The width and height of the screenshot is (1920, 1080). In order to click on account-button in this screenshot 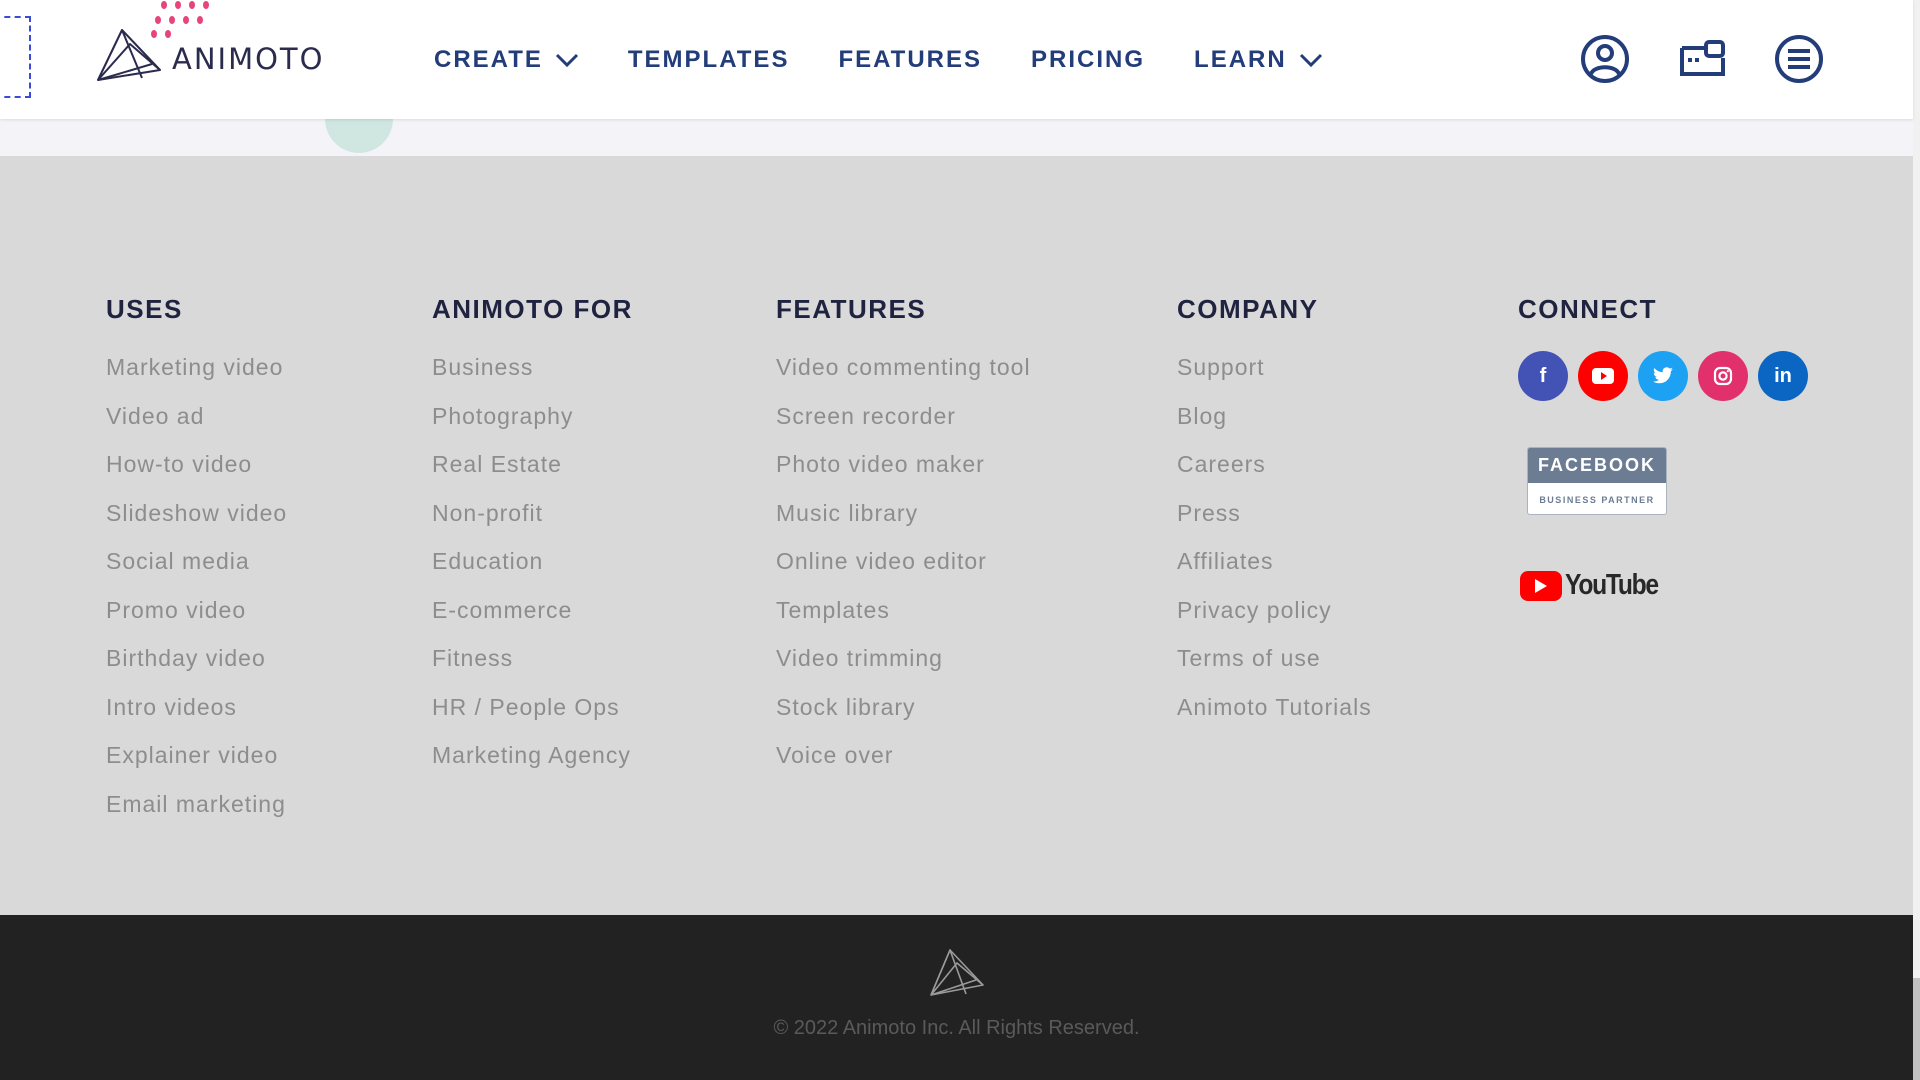, I will do `click(1605, 59)`.